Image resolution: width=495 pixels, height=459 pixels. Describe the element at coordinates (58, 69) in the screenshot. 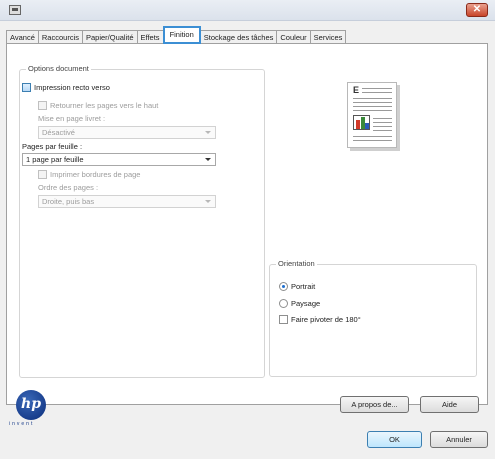

I see `document-options-legend: Options document` at that location.